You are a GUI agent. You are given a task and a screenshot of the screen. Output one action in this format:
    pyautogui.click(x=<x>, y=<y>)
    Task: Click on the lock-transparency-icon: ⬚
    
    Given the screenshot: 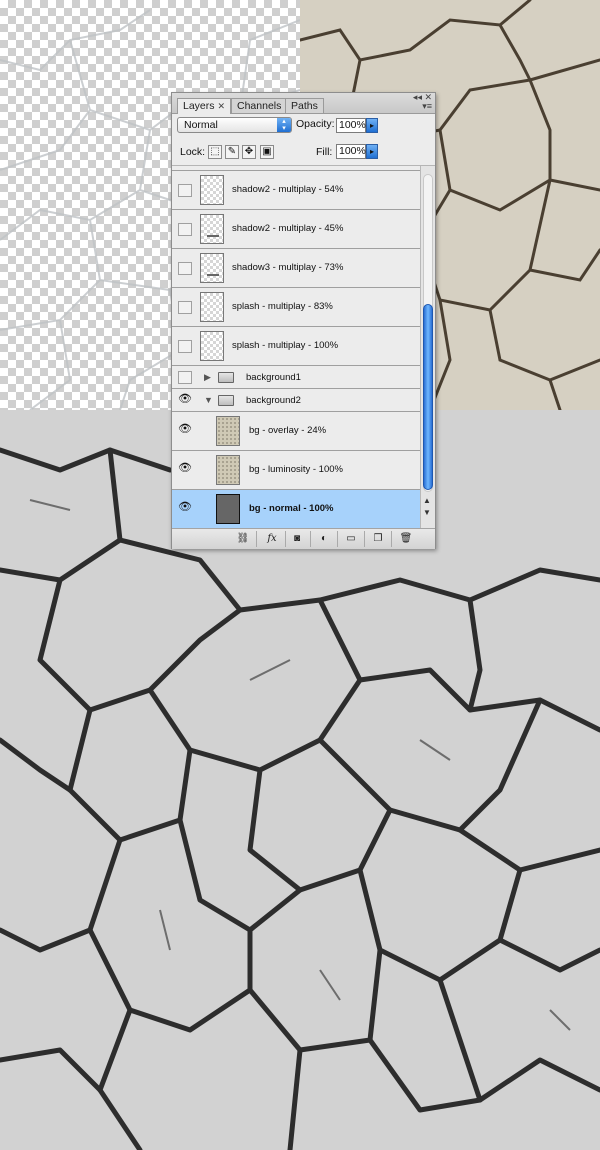 What is the action you would take?
    pyautogui.click(x=215, y=152)
    